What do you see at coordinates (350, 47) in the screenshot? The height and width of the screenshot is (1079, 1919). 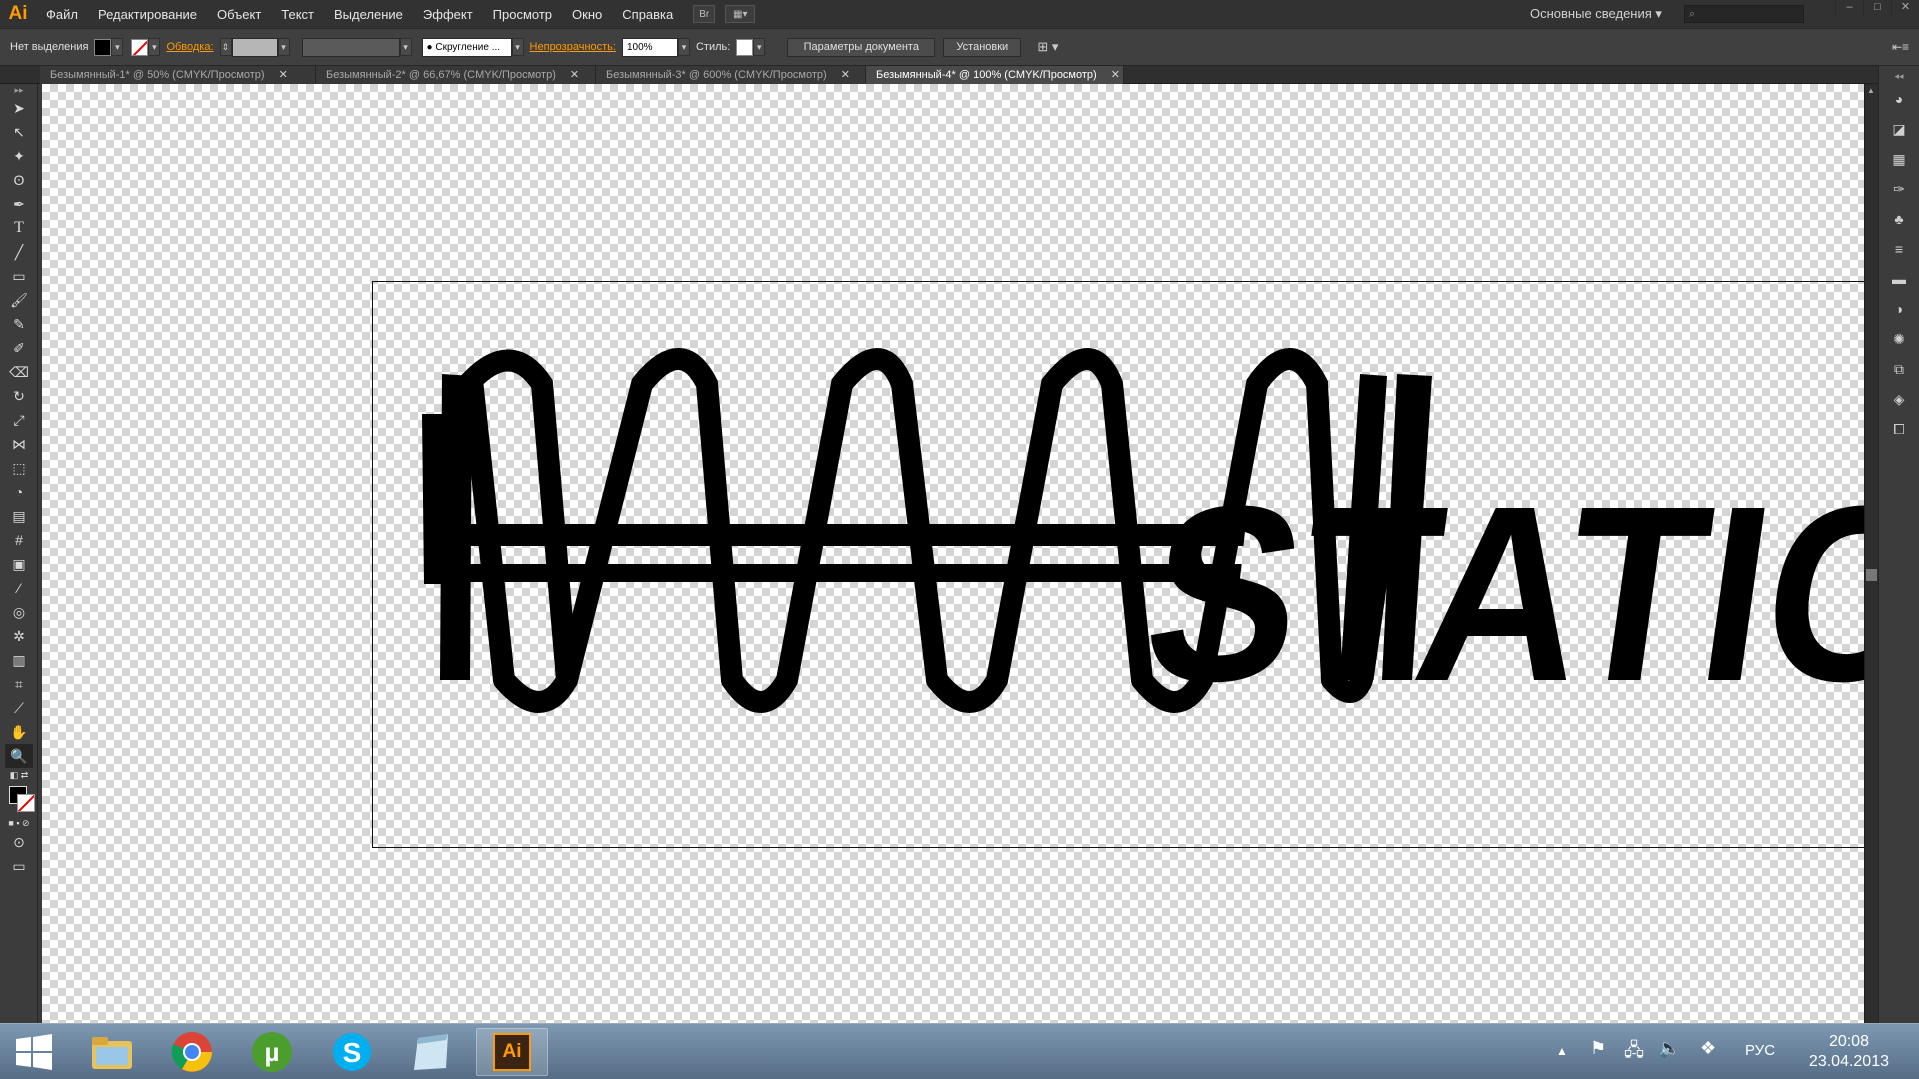 I see `variable-width-profile` at bounding box center [350, 47].